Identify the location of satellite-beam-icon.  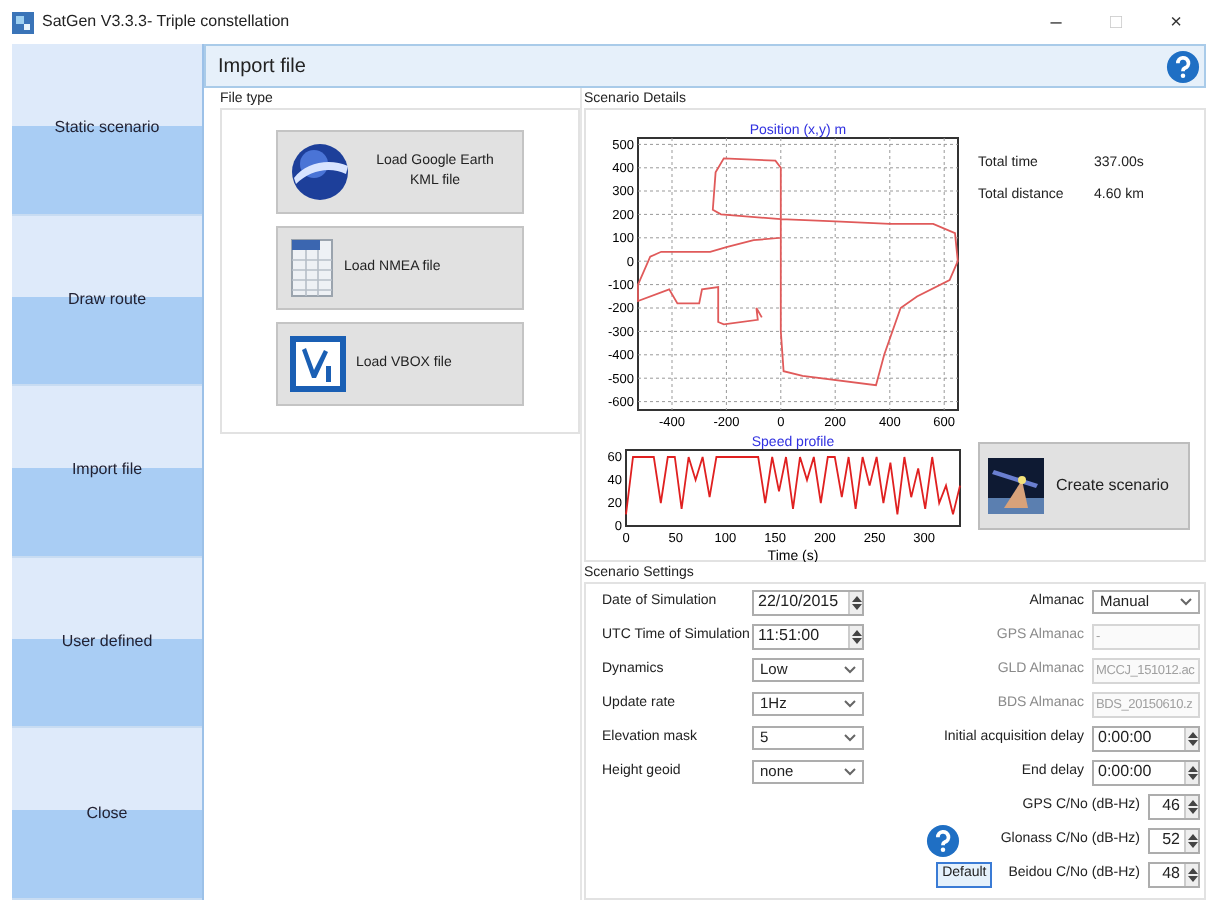
(1016, 486).